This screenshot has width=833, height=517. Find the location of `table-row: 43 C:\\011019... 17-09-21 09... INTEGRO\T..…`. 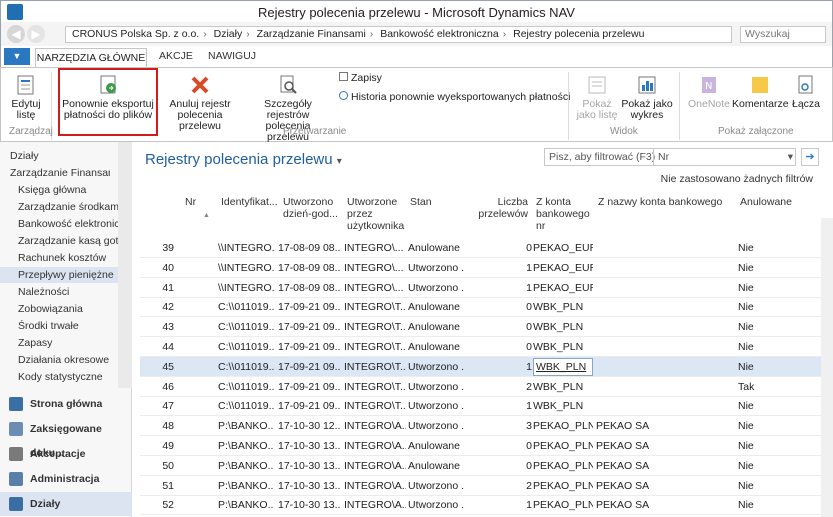

table-row: 43 C:\\011019... 17-09-21 09... INTEGRO\T..… is located at coordinates (485, 327).